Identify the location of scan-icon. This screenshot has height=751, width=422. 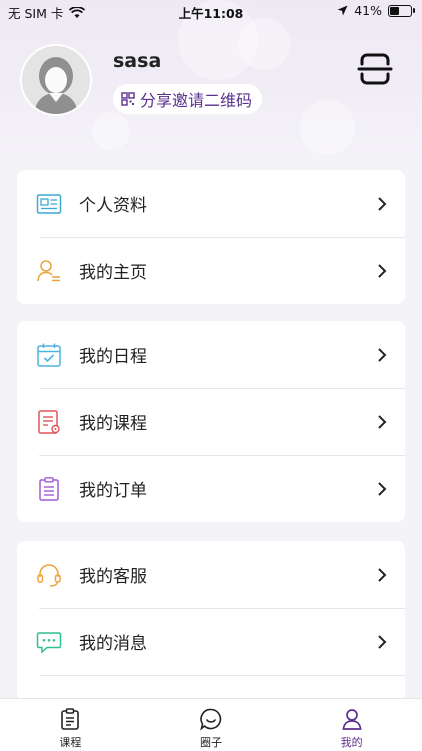
(375, 69).